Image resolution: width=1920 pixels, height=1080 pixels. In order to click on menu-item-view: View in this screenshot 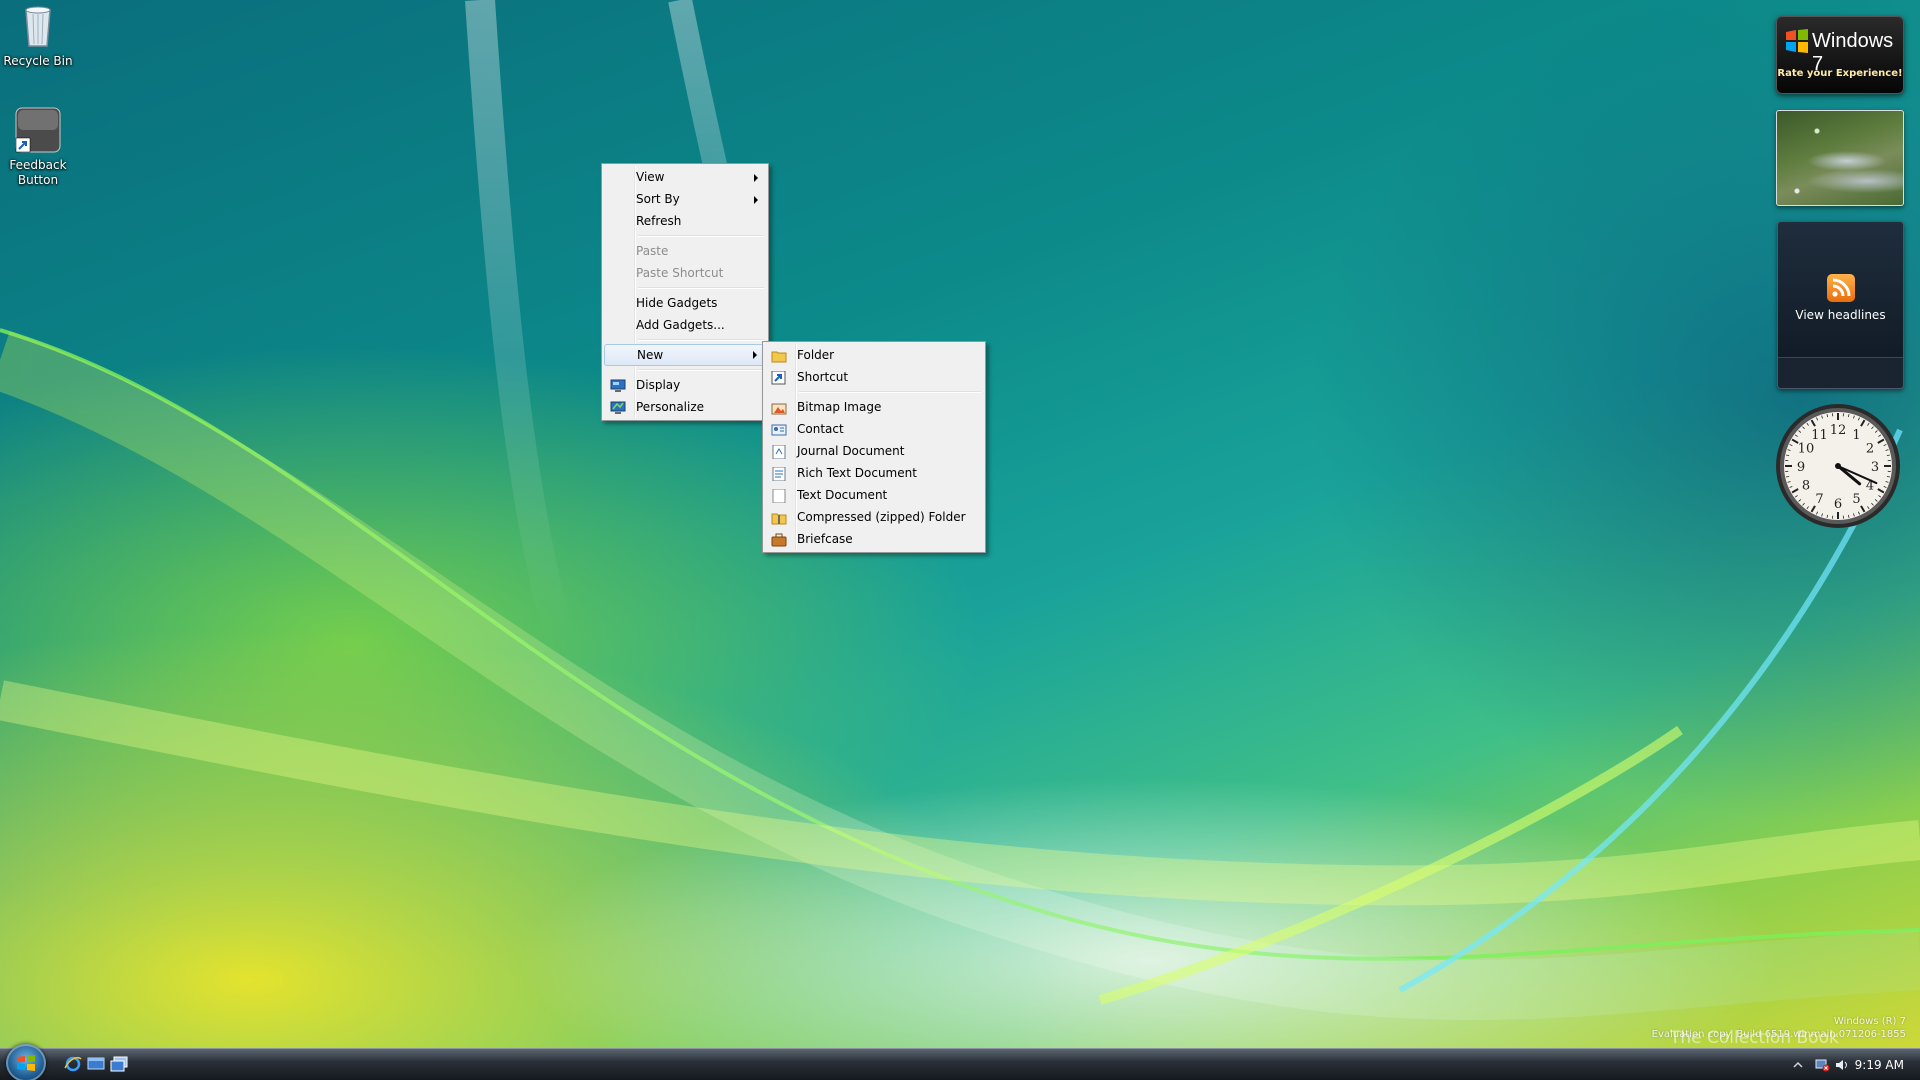, I will do `click(685, 177)`.